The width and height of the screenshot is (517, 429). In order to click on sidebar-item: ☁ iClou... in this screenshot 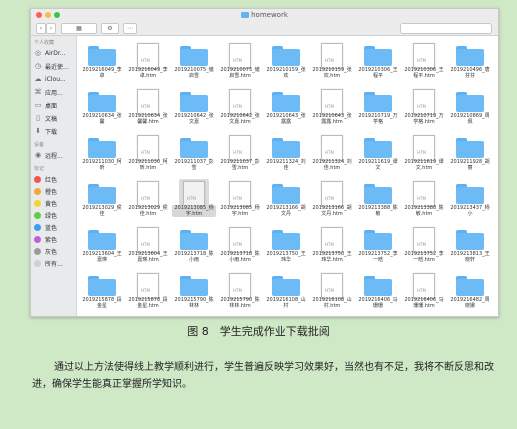, I will do `click(55, 79)`.